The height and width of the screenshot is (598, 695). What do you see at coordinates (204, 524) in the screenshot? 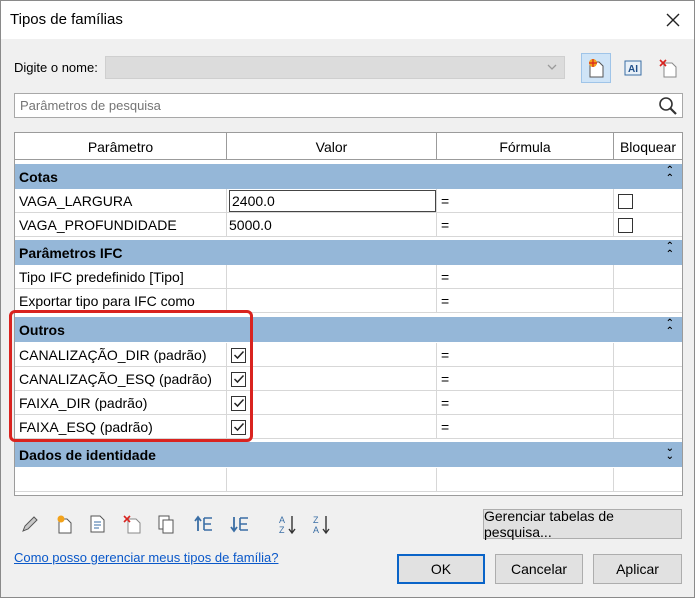
I see `move-up-button` at bounding box center [204, 524].